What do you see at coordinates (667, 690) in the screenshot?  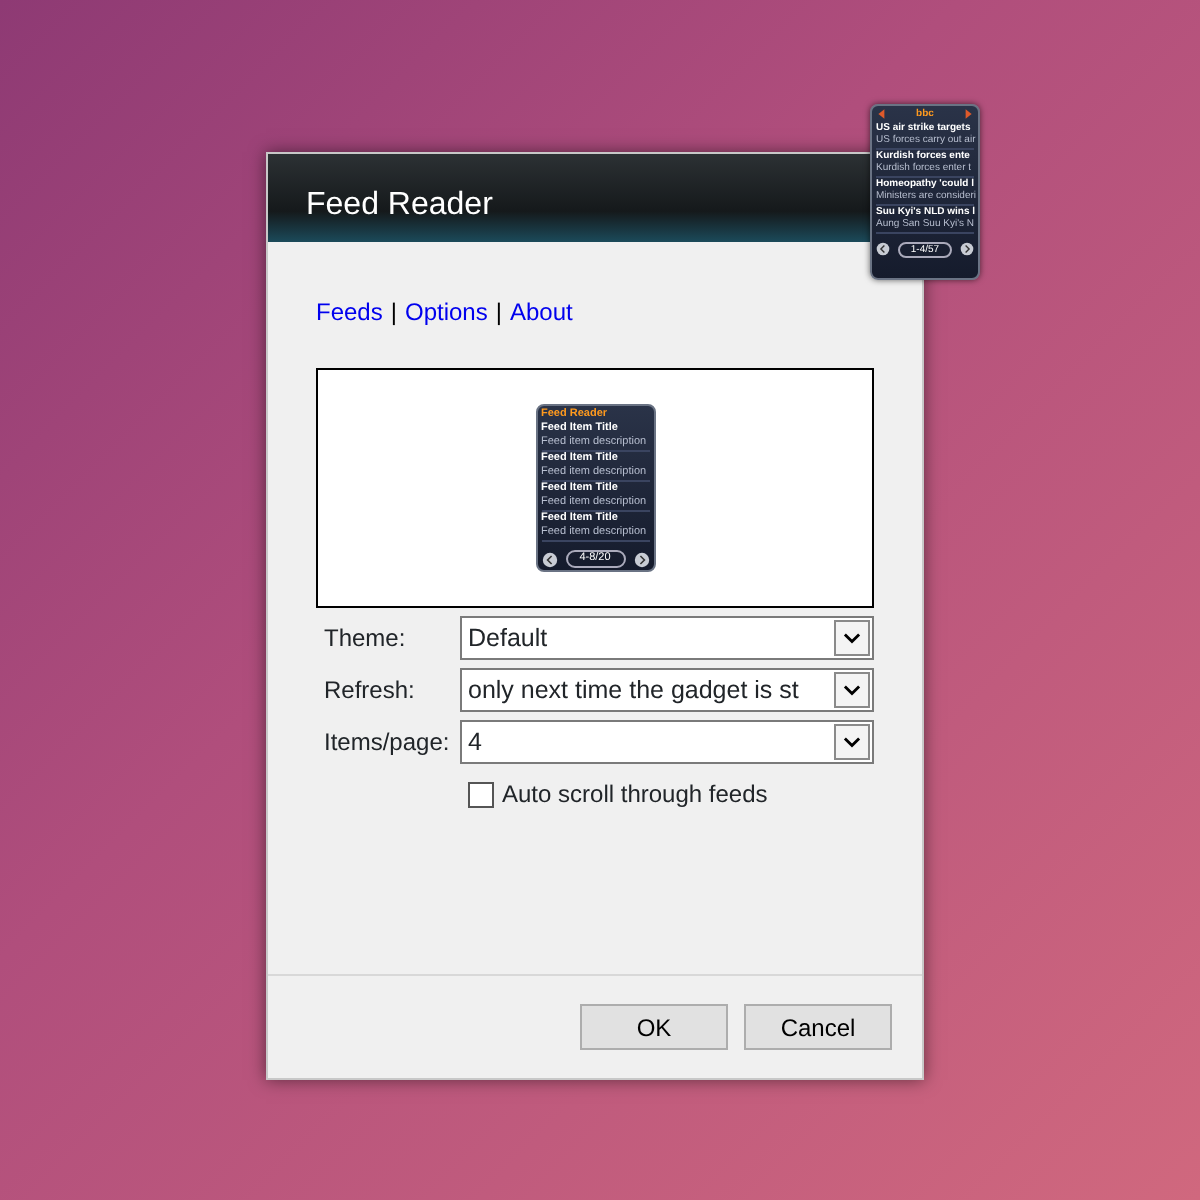 I see `dropdown: only next time the gadget is st` at bounding box center [667, 690].